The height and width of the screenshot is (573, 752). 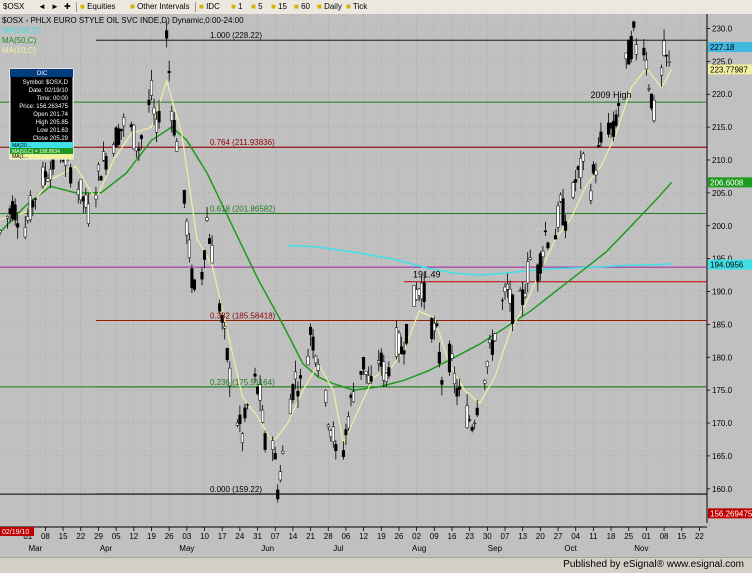 What do you see at coordinates (722, 127) in the screenshot?
I see `y-tick-label: 215.0` at bounding box center [722, 127].